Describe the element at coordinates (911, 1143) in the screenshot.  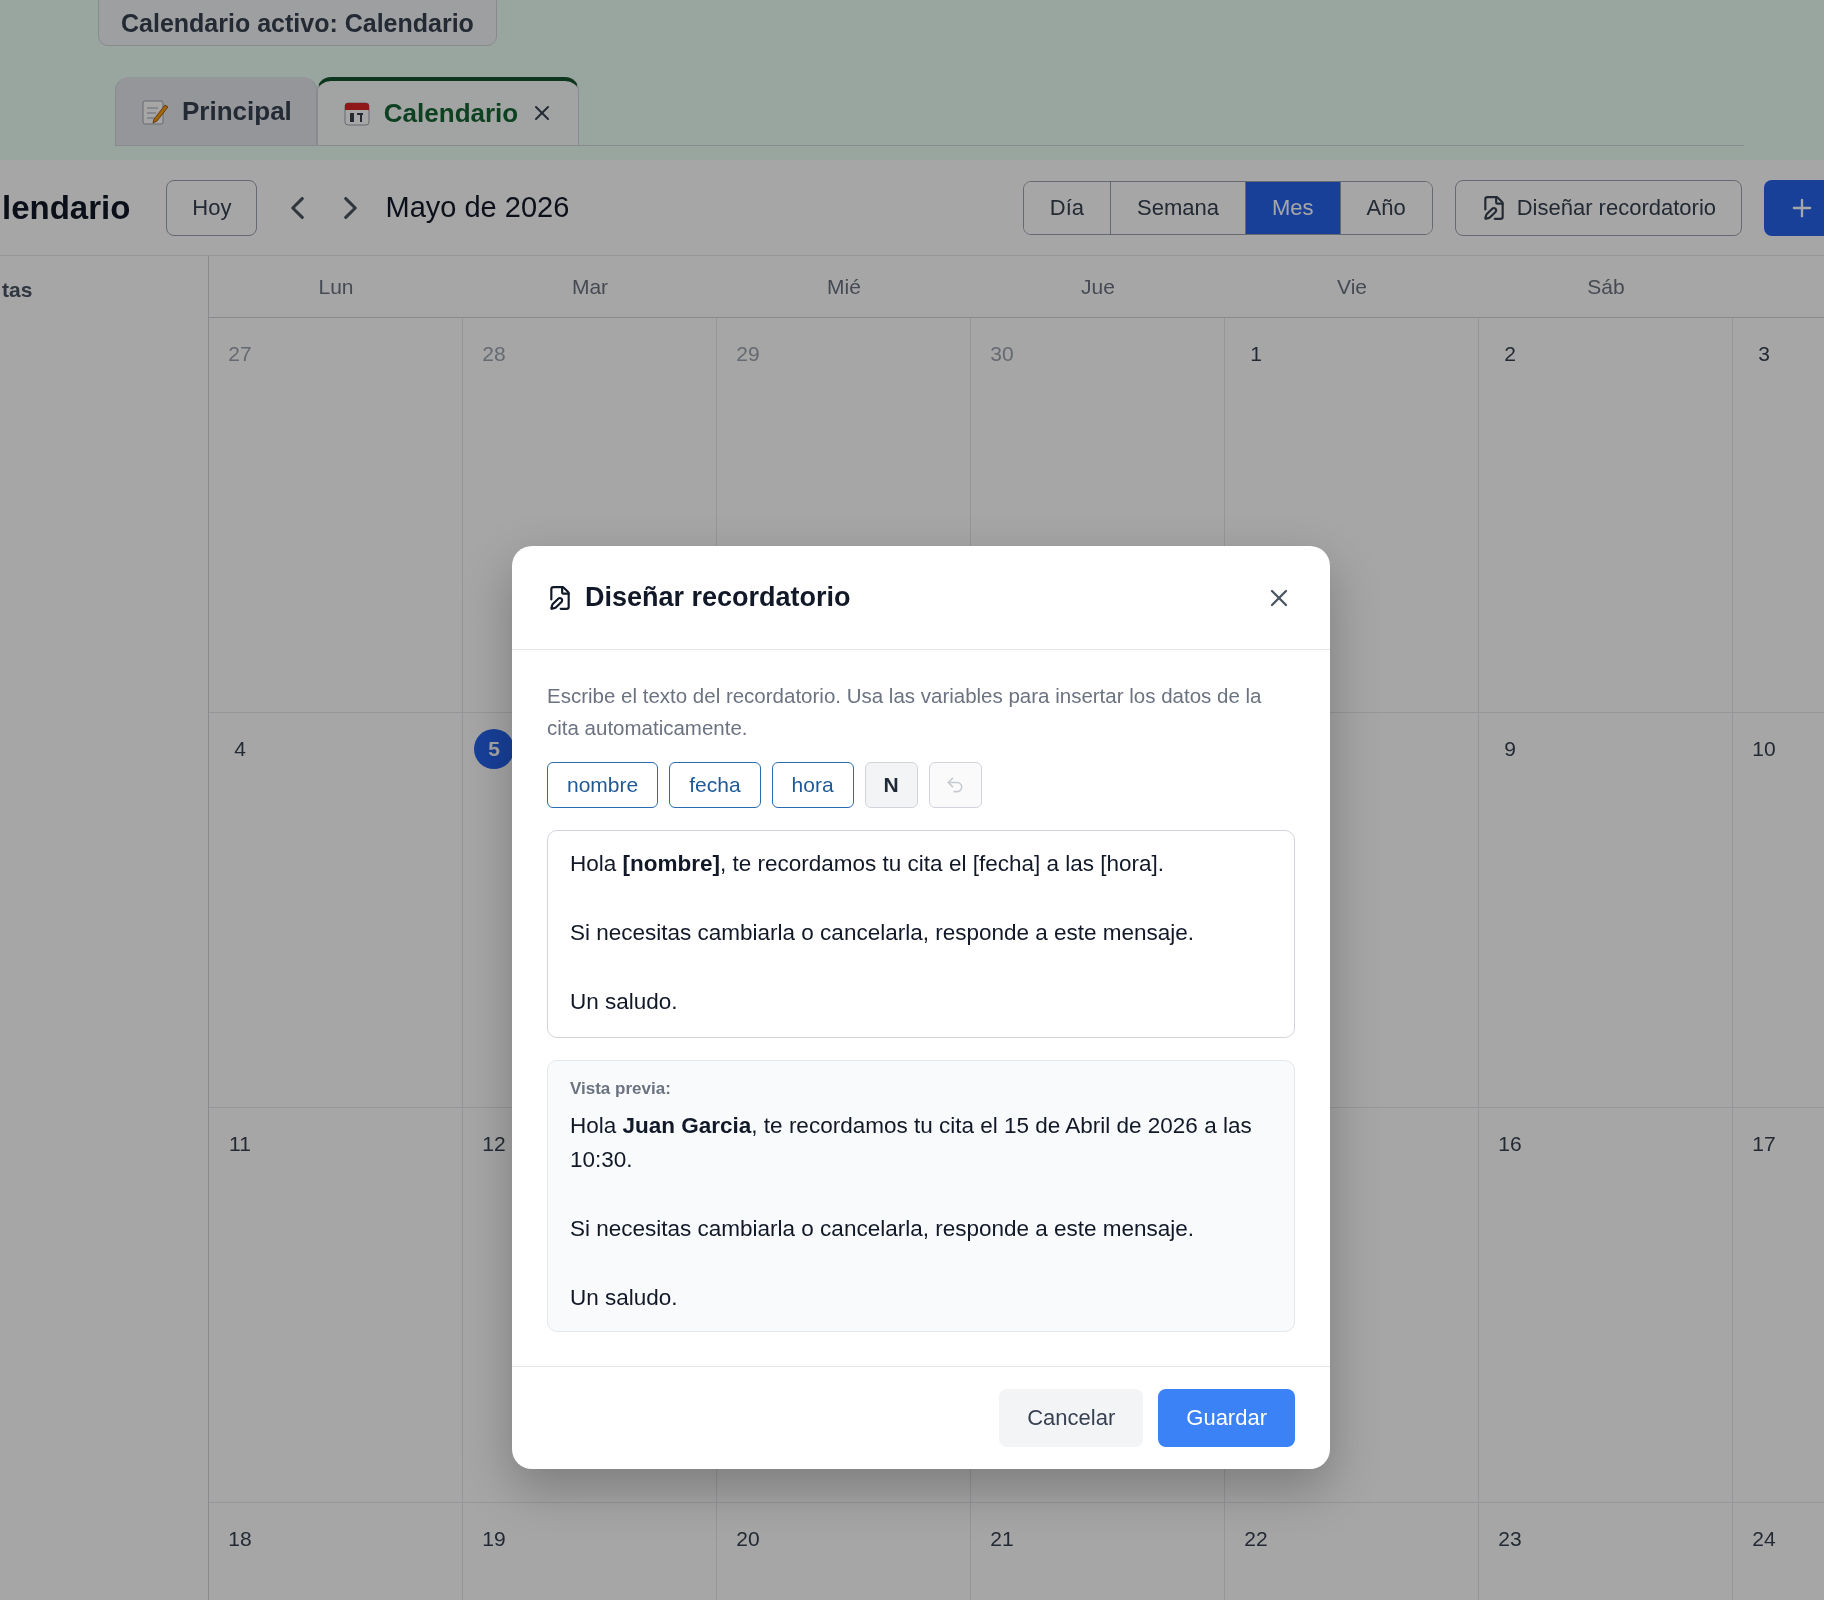
I see `preview-paragraph: Hola Juan Garcia, te recordamos tu cita el 15 de Abril de 2026 a las 10:30.` at that location.